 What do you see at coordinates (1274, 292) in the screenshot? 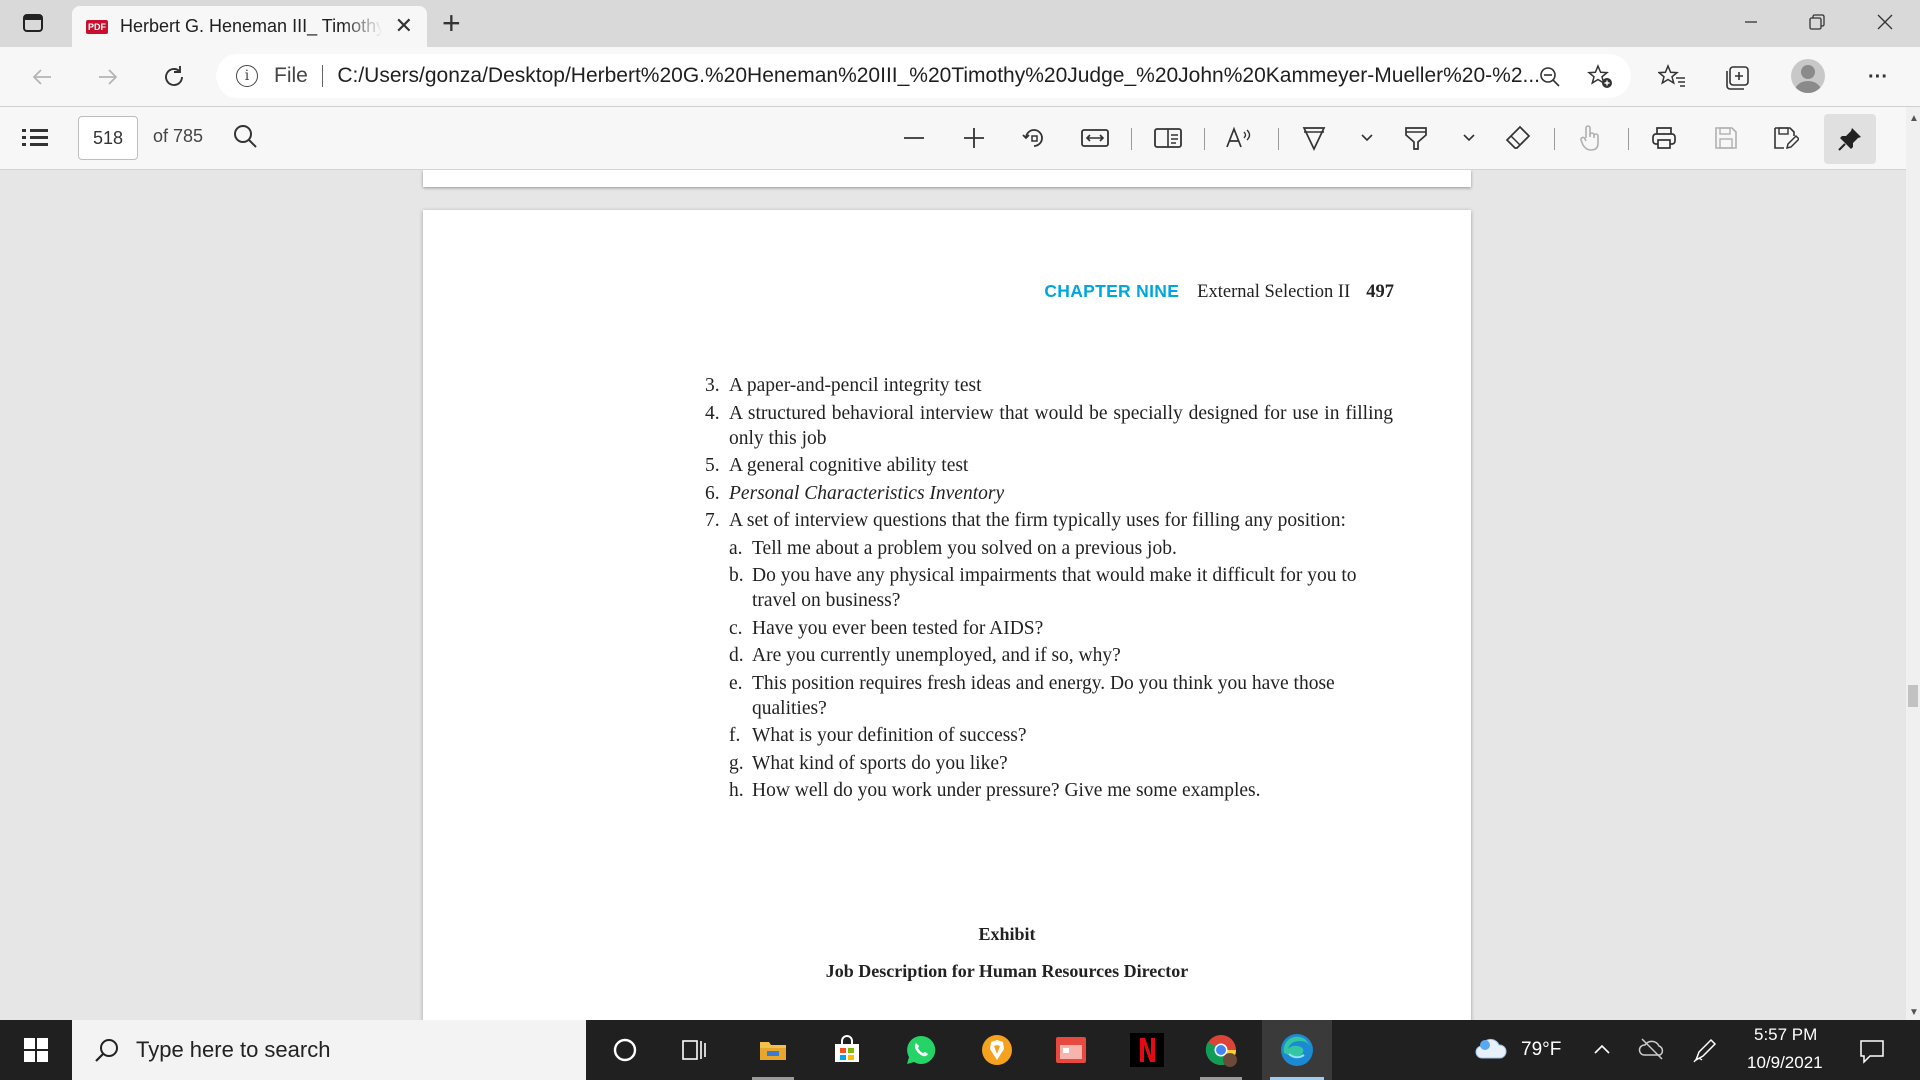
I see `section-title: External Selection II` at bounding box center [1274, 292].